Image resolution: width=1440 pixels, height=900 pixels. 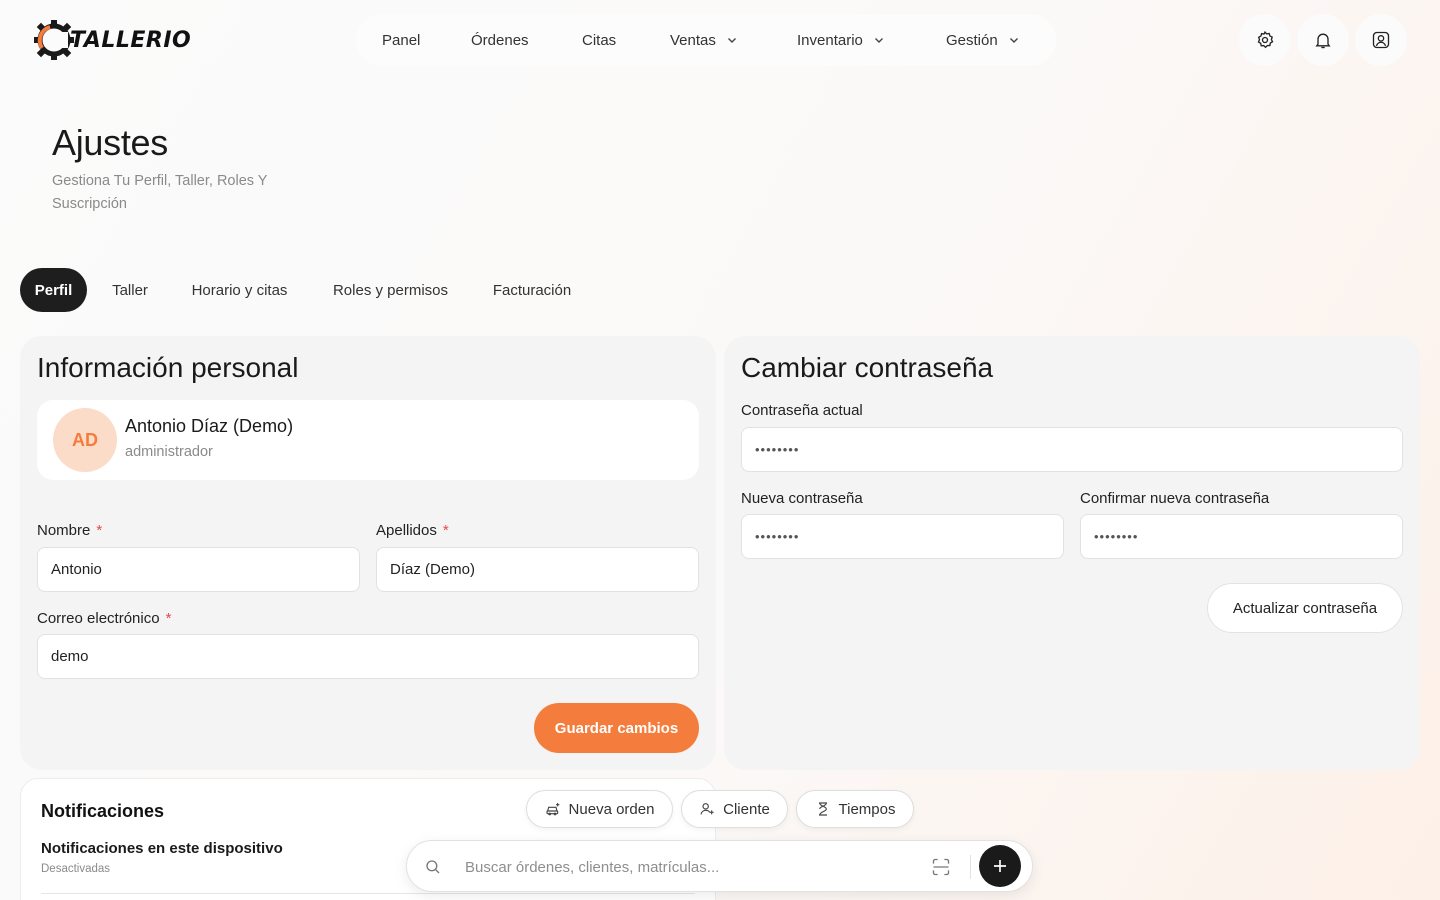 What do you see at coordinates (198, 569) in the screenshot?
I see `first-name-field` at bounding box center [198, 569].